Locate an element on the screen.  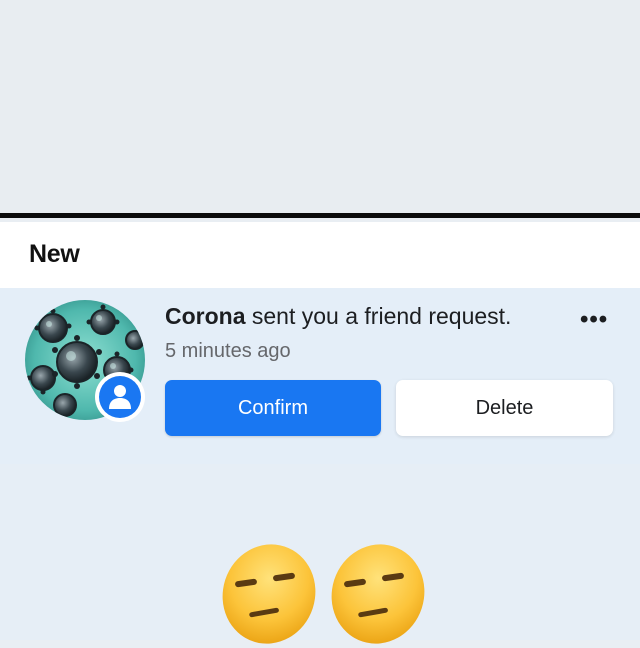
friend-badge is located at coordinates (120, 397).